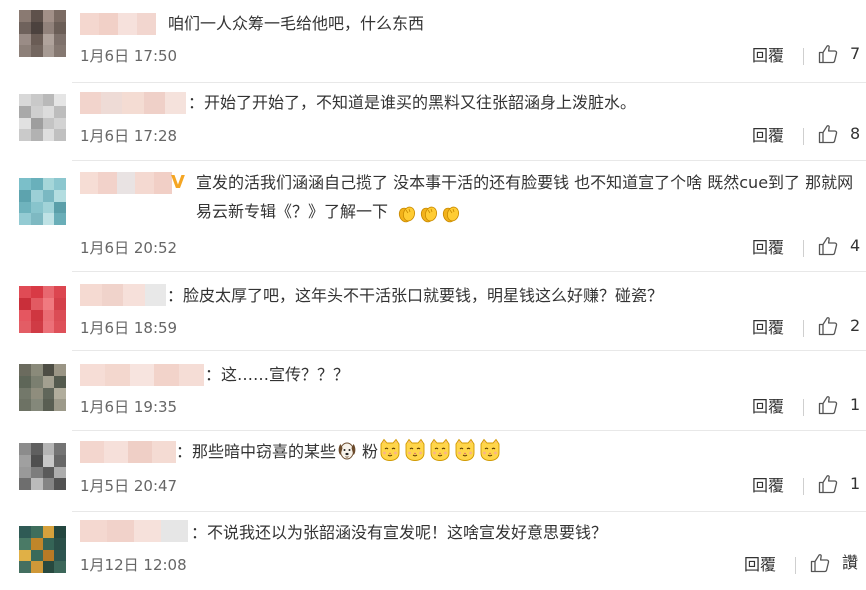 The image size is (866, 590). I want to click on dog-face-emoji-icon, so click(347, 450).